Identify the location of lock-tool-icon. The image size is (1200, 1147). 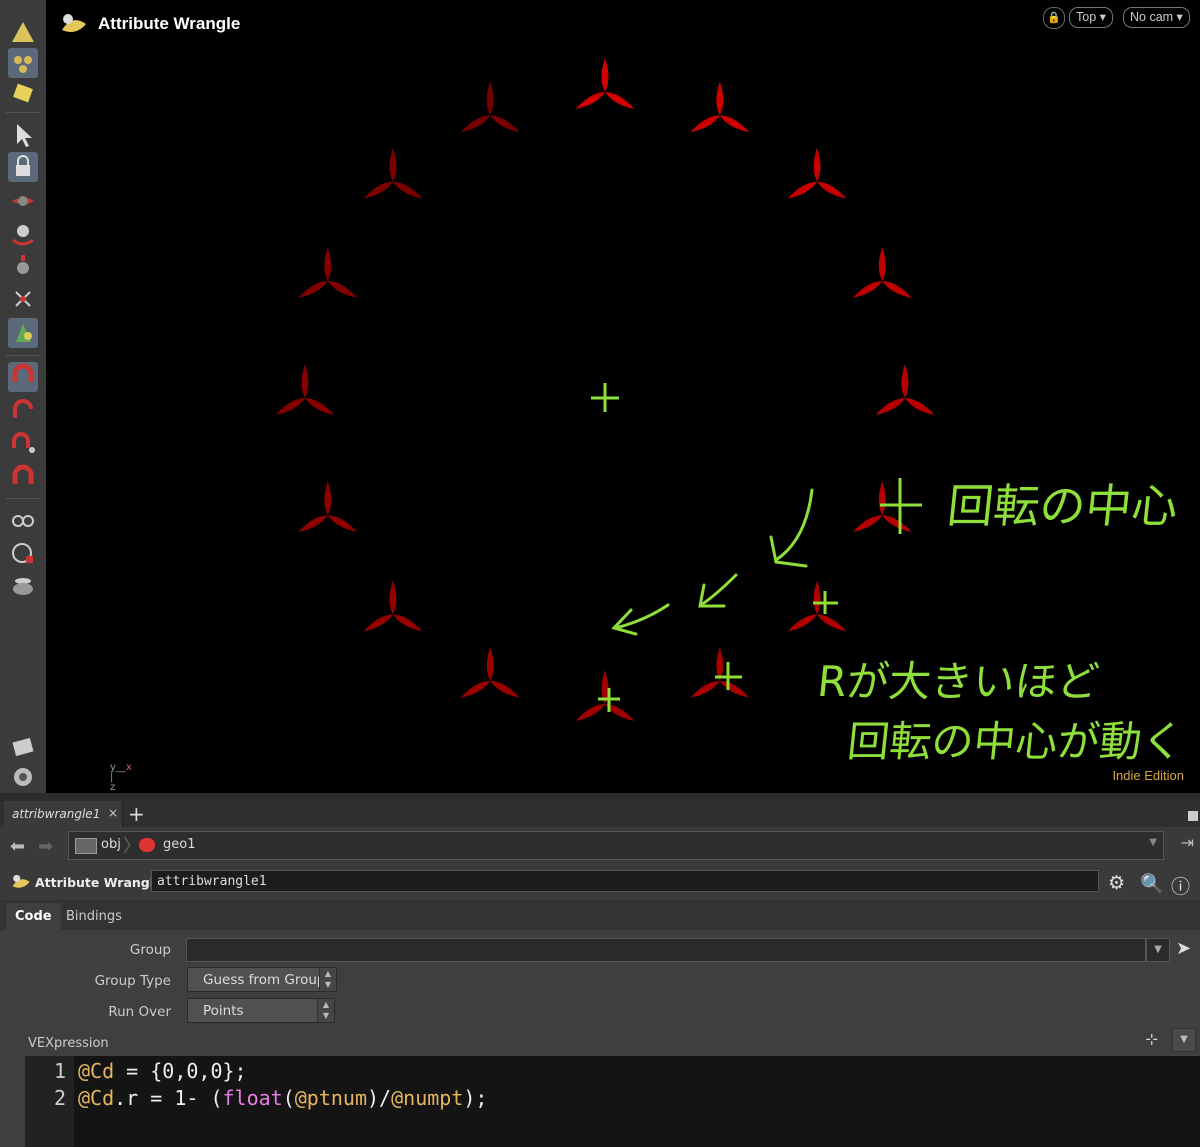
(23, 167).